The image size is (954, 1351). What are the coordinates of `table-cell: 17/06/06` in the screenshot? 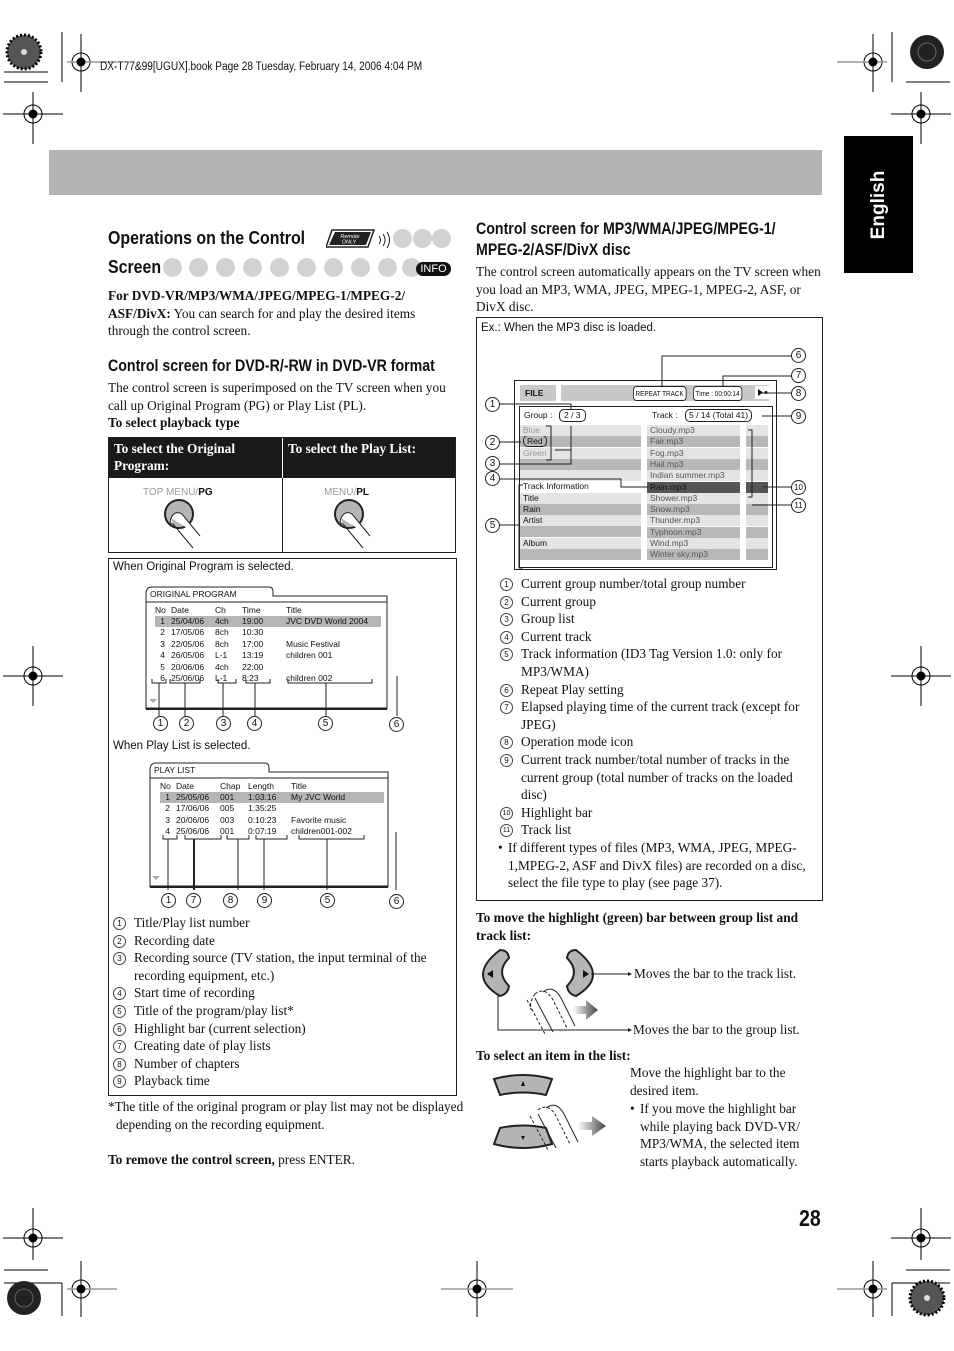 It's located at (193, 808).